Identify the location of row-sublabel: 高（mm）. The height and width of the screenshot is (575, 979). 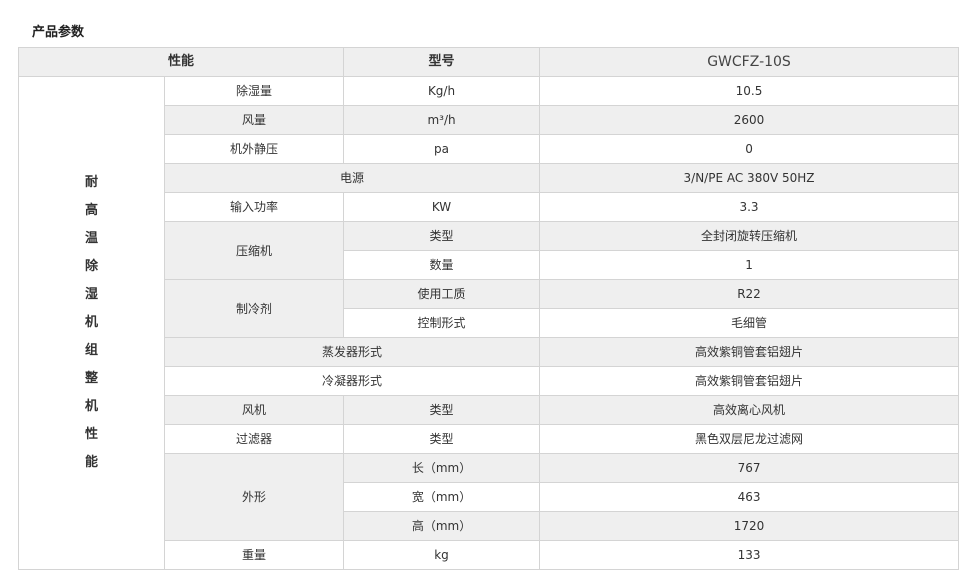
(442, 526).